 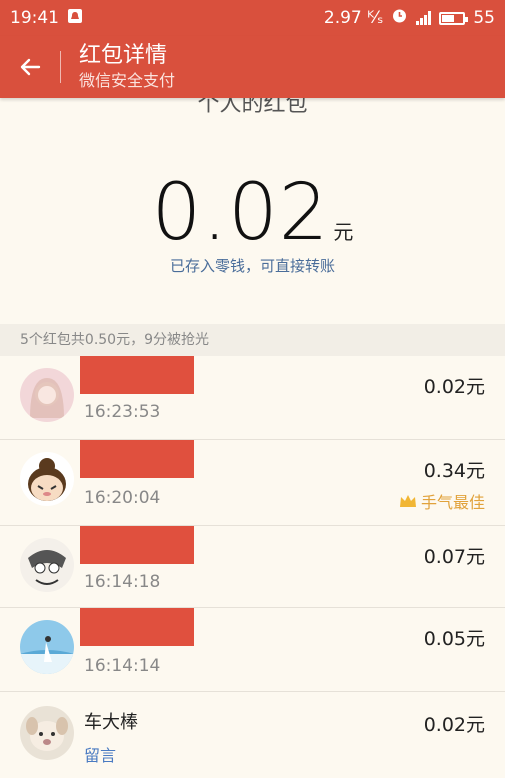 I want to click on received-amount: 0.02 元, so click(x=252, y=213).